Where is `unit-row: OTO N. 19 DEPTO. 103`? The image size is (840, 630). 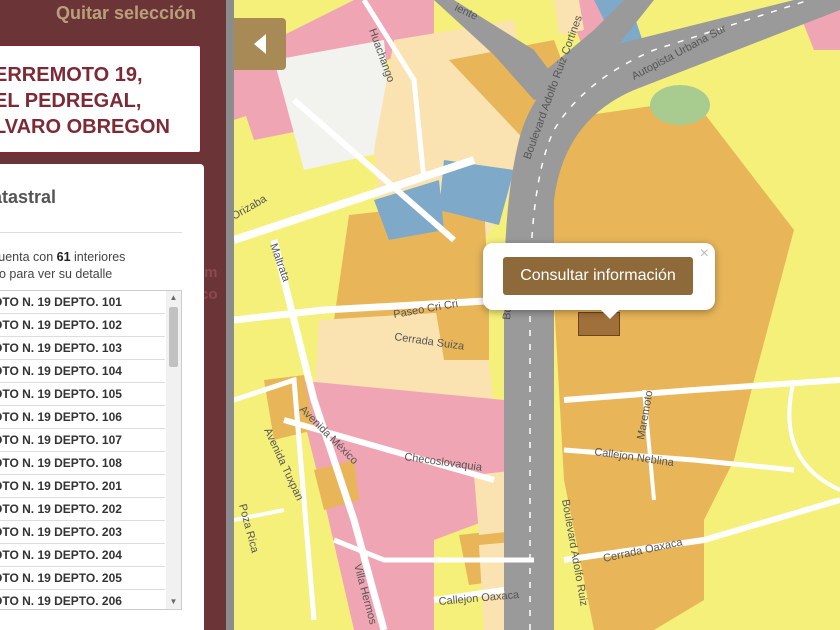 unit-row: OTO N. 19 DEPTO. 103 is located at coordinates (82, 348).